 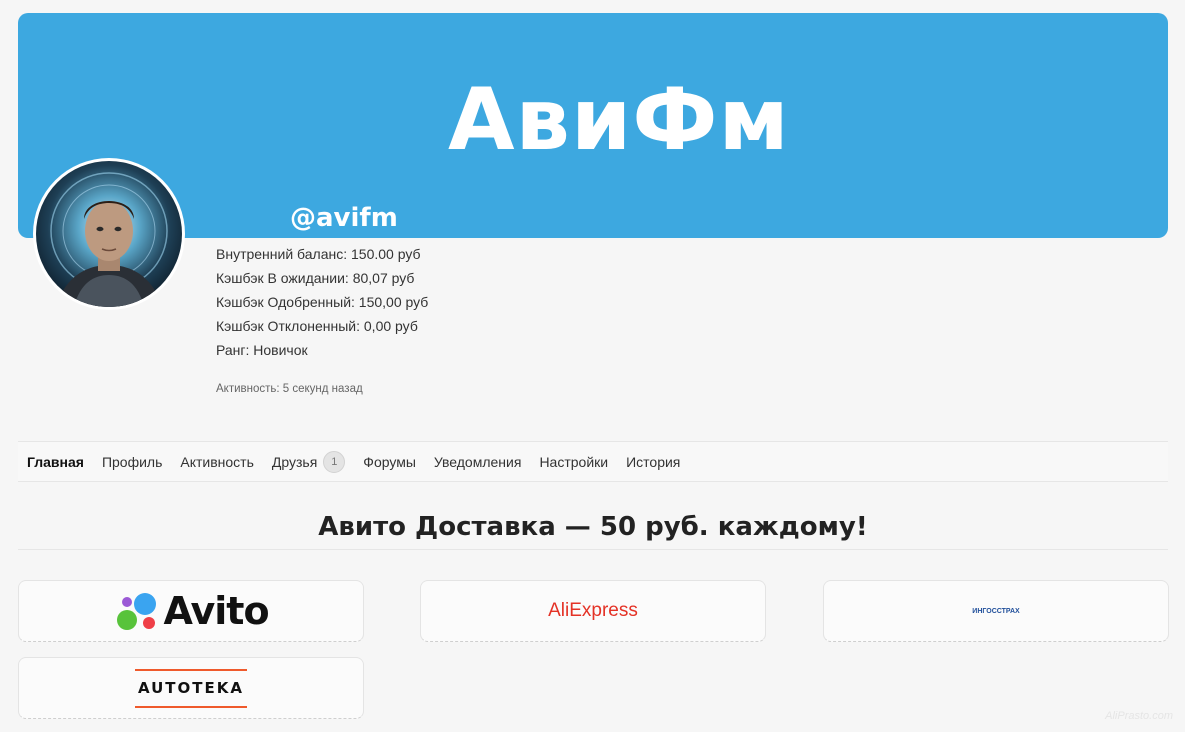 I want to click on nav-item-friends: Друзья 1, so click(x=308, y=461).